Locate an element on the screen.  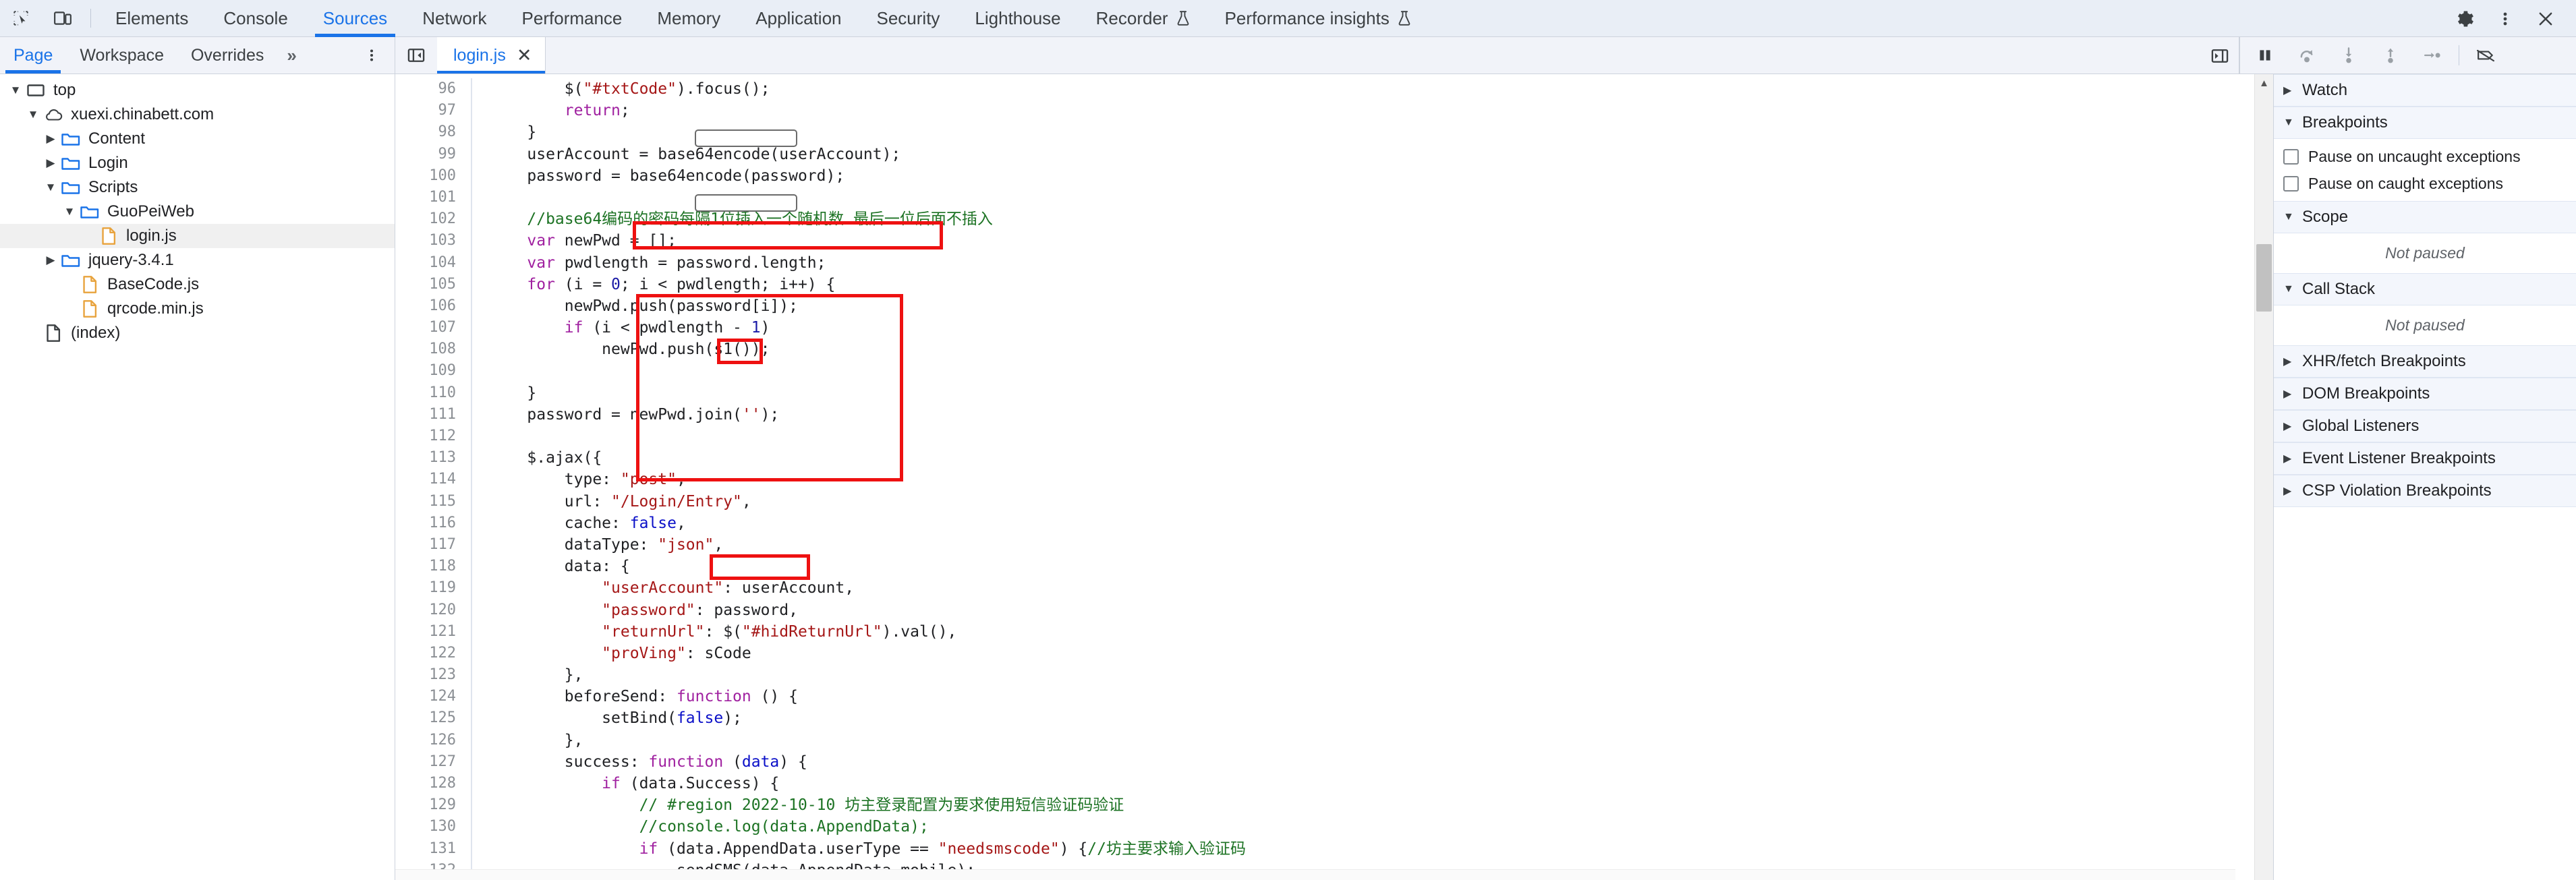
section-event-listener-breakpoints: ▶ Event Listener Breakpoints is located at coordinates (2425, 459).